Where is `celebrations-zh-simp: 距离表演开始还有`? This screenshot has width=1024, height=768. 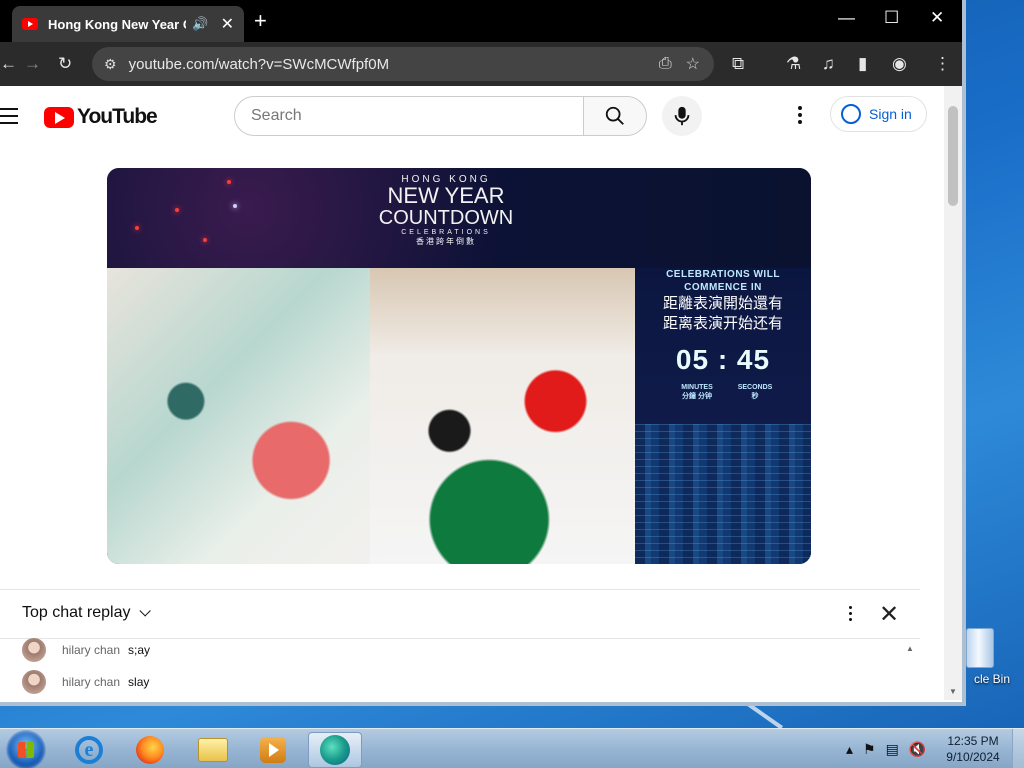
celebrations-zh-simp: 距离表演开始还有 is located at coordinates (722, 323).